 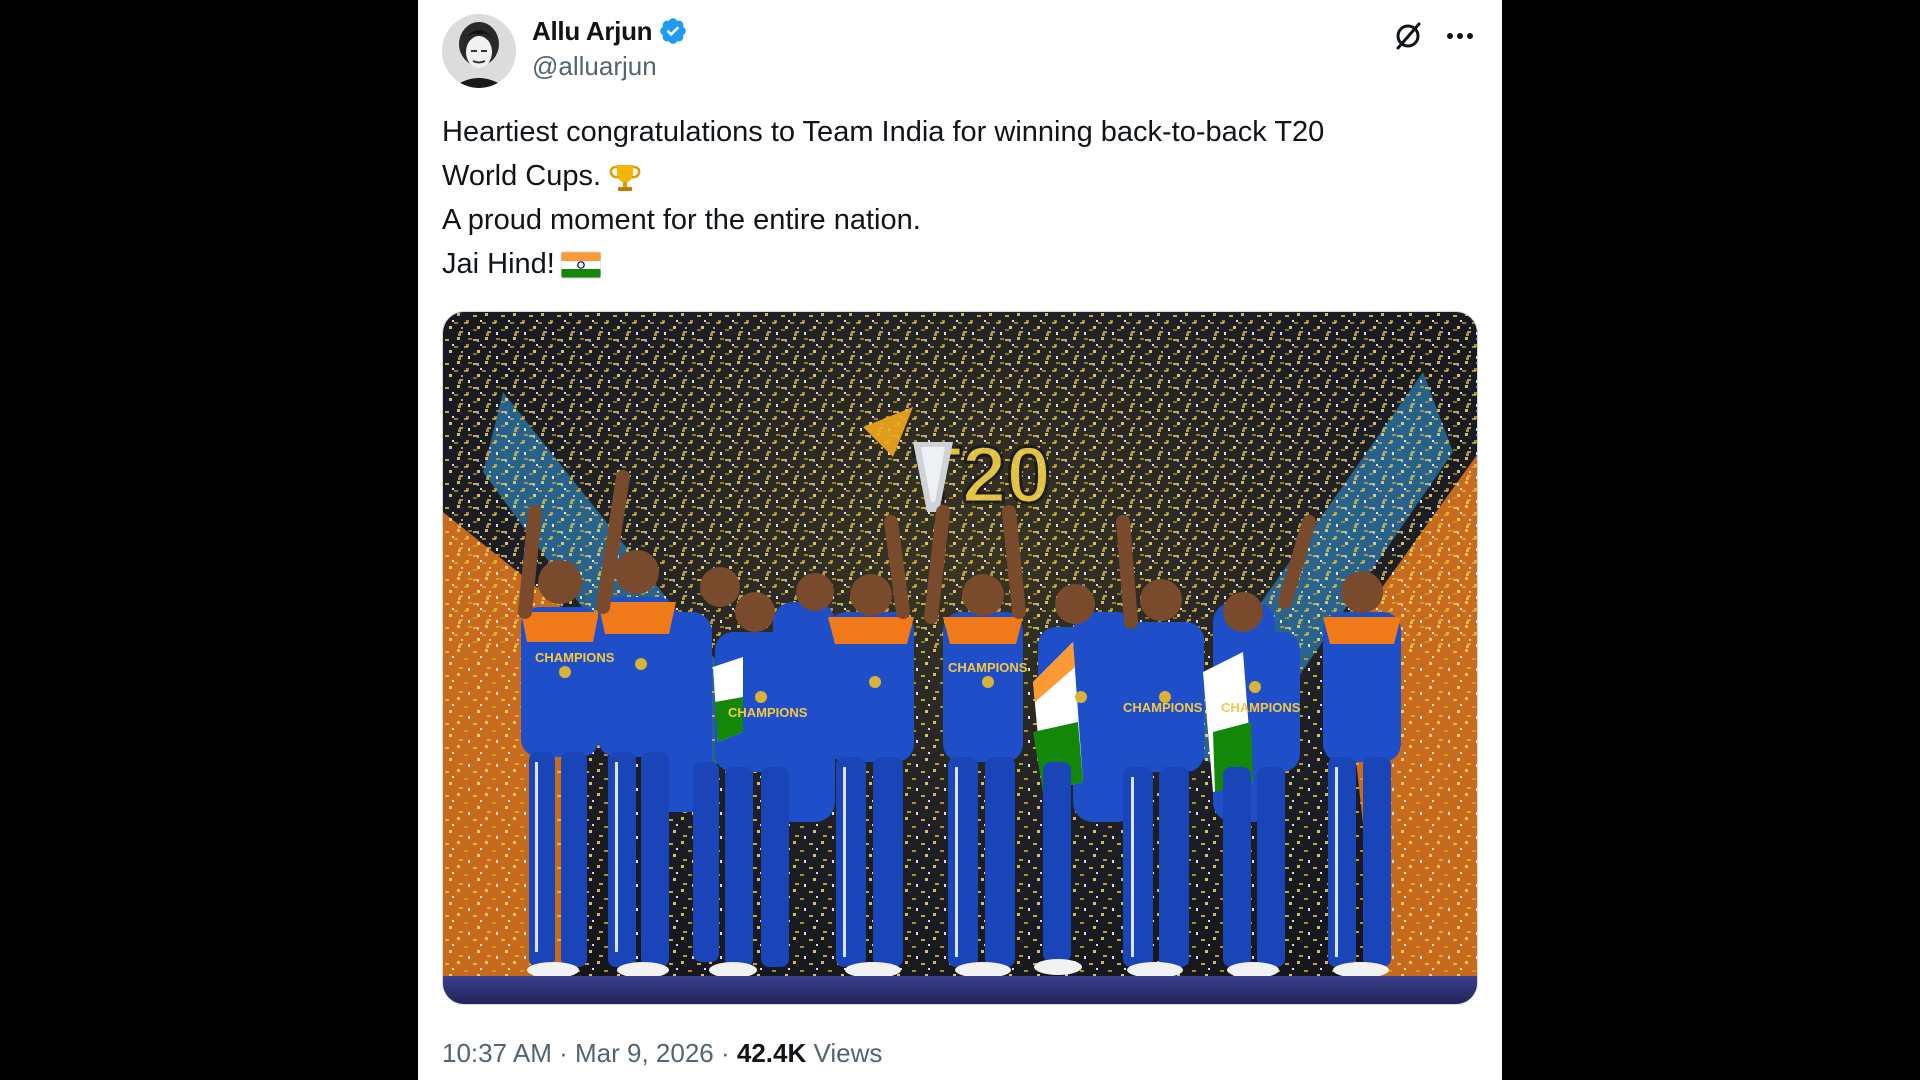 I want to click on jersey-text-3: CHAMPIONS, so click(x=988, y=667).